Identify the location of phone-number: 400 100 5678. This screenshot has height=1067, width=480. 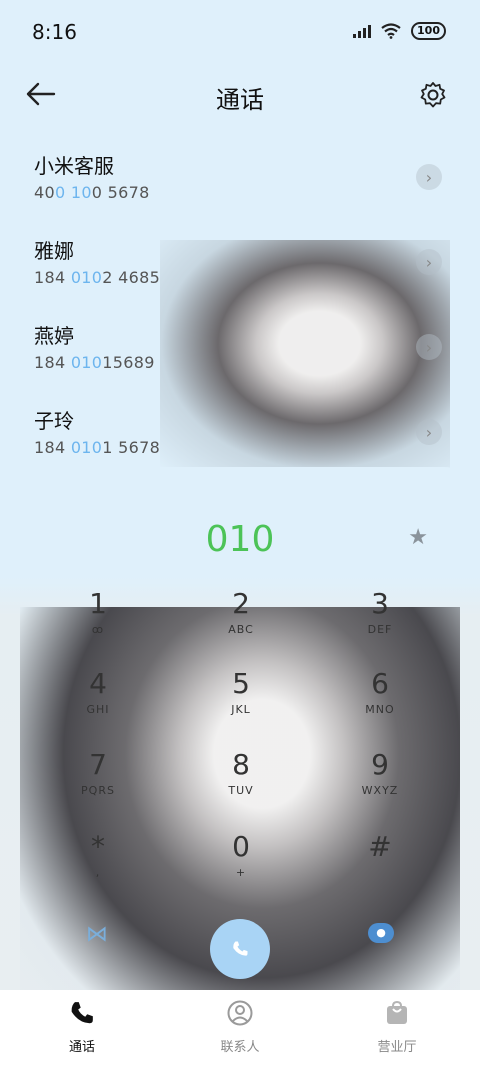
(92, 192).